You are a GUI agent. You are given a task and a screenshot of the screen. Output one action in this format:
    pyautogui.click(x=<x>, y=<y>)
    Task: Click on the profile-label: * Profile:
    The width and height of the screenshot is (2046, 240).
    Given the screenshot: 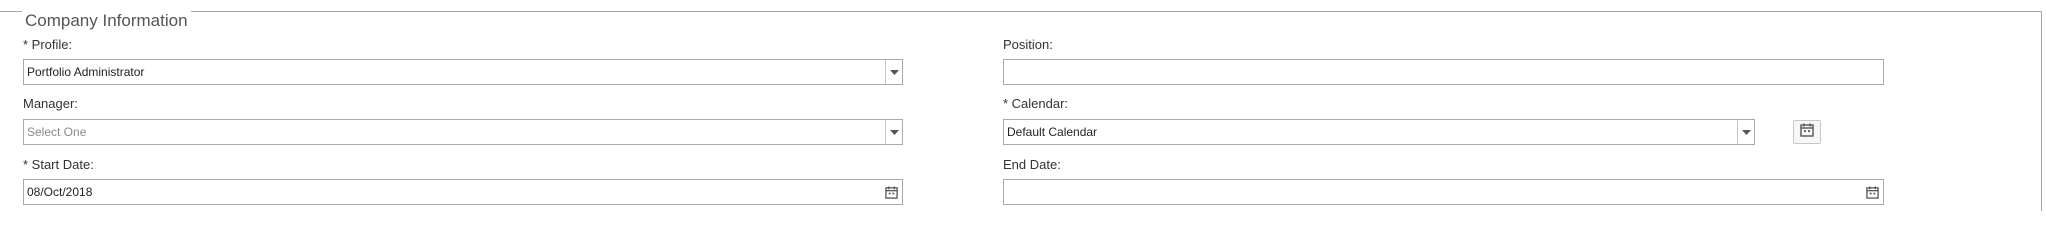 What is the action you would take?
    pyautogui.click(x=48, y=44)
    